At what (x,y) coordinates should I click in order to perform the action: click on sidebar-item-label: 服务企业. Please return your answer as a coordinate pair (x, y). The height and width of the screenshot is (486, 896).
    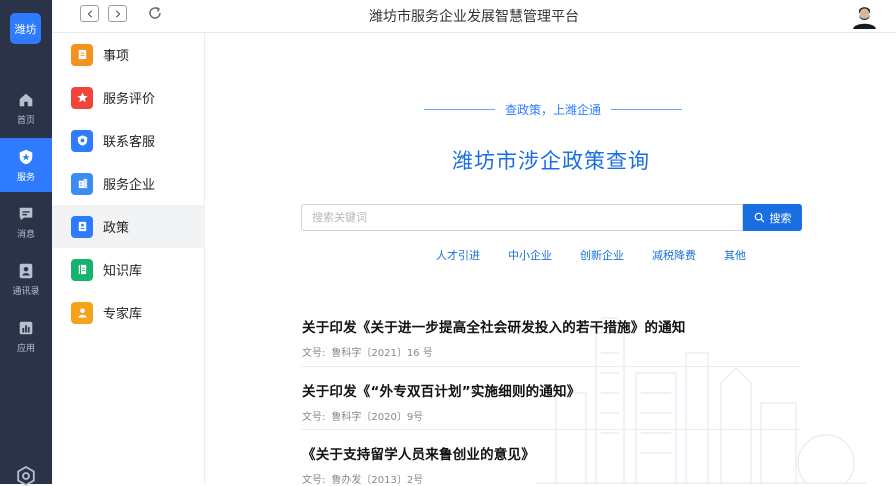
    Looking at the image, I should click on (129, 185).